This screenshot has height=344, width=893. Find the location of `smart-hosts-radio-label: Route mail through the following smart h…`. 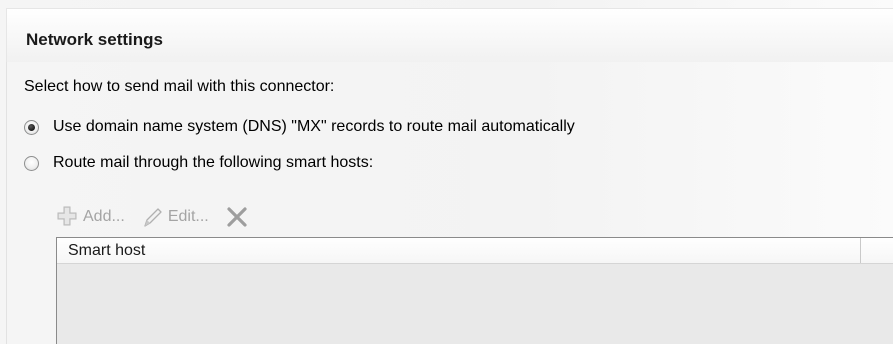

smart-hosts-radio-label: Route mail through the following smart h… is located at coordinates (213, 163).